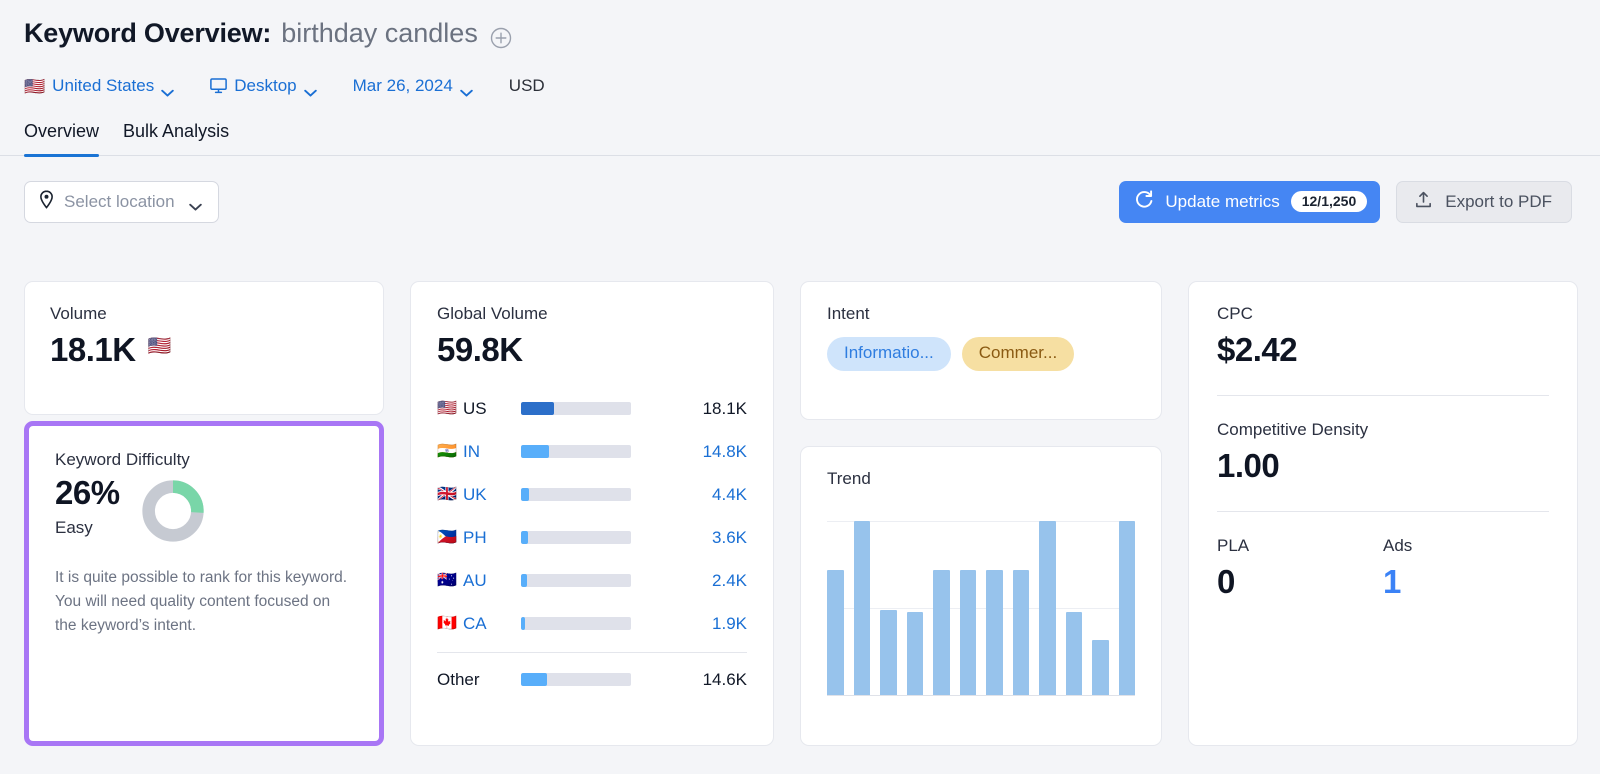  What do you see at coordinates (159, 346) in the screenshot?
I see `volume-flag-icon: 🇺🇸` at bounding box center [159, 346].